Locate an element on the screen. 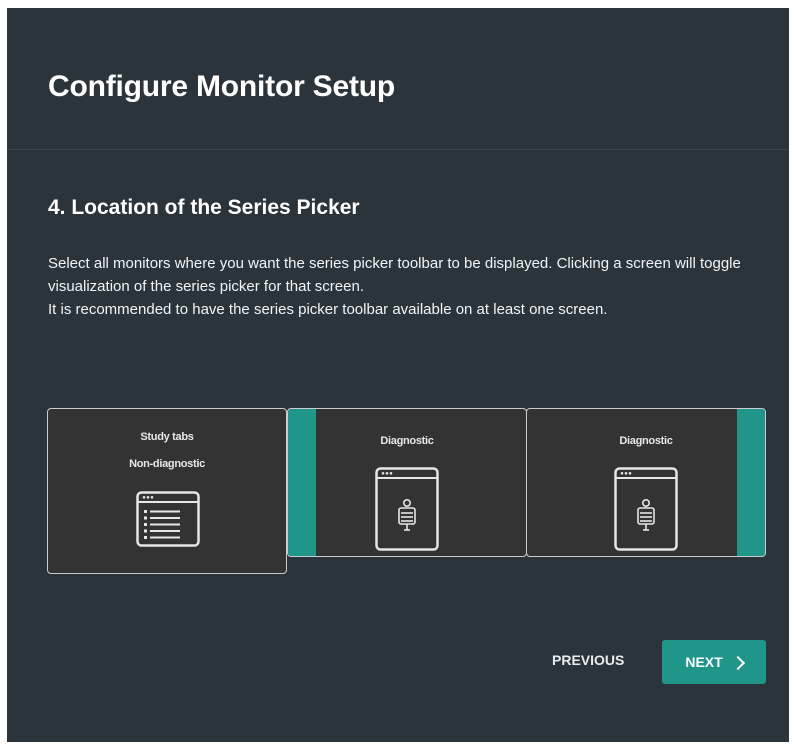 Image resolution: width=796 pixels, height=749 pixels. monitor-screen-2: Diagnostic is located at coordinates (407, 482).